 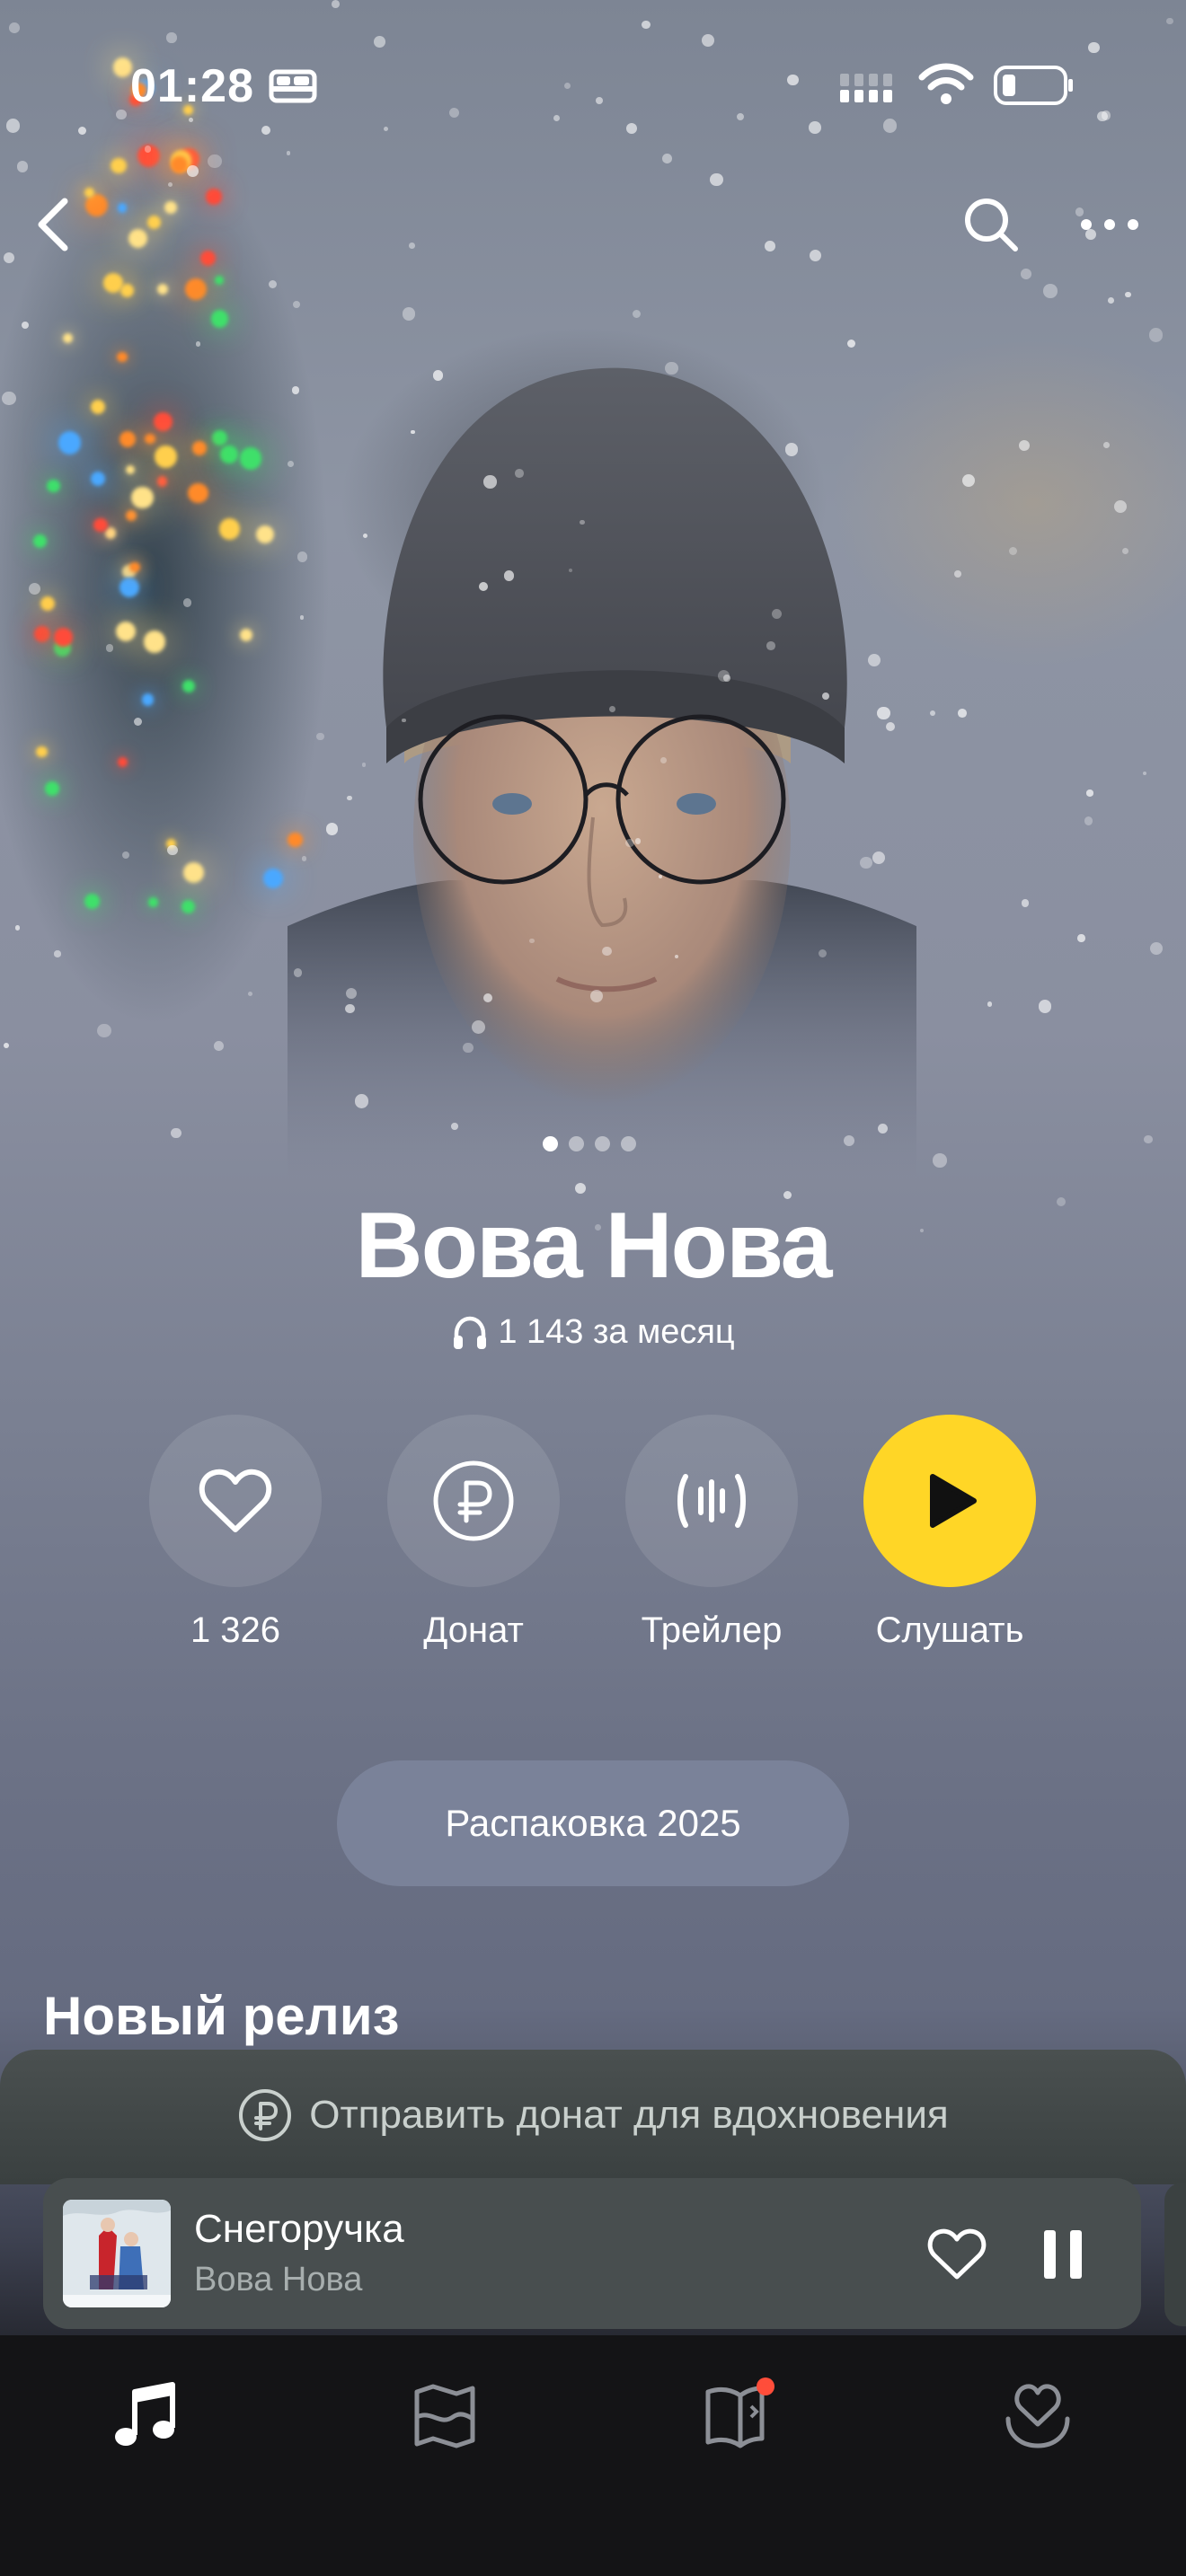 What do you see at coordinates (1062, 2254) in the screenshot?
I see `pause-icon` at bounding box center [1062, 2254].